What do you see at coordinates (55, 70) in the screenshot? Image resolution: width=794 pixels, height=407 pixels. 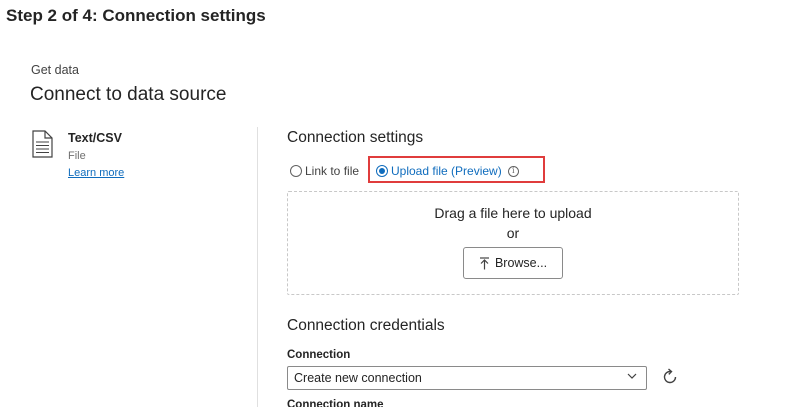 I see `breadcrumb: Get data` at bounding box center [55, 70].